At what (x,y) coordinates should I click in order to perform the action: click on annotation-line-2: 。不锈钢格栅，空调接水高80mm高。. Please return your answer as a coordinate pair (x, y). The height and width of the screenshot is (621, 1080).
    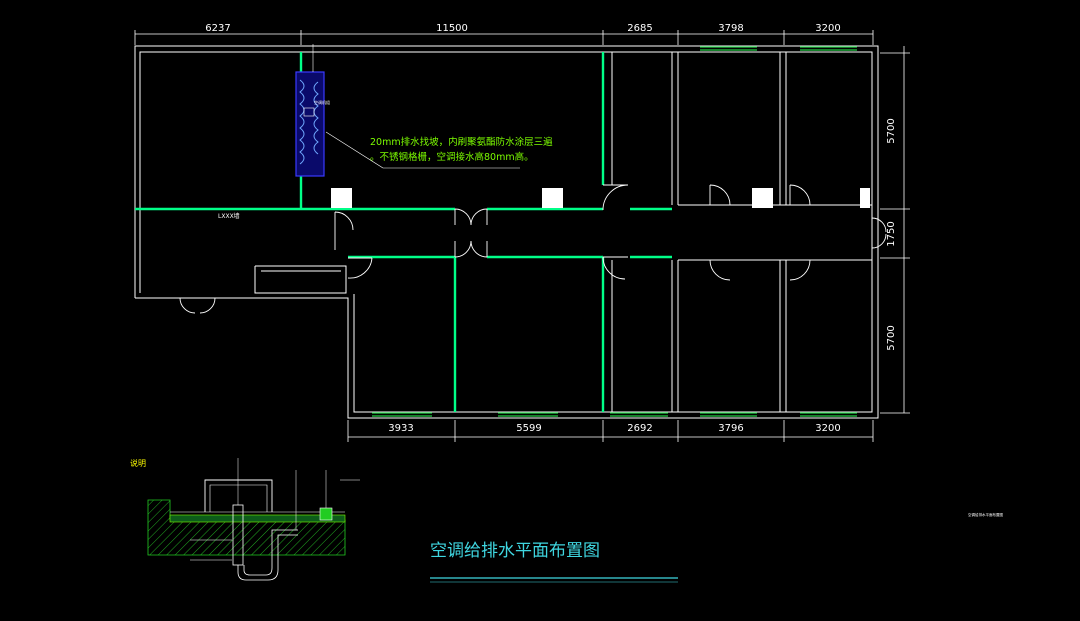
    Looking at the image, I should click on (452, 157).